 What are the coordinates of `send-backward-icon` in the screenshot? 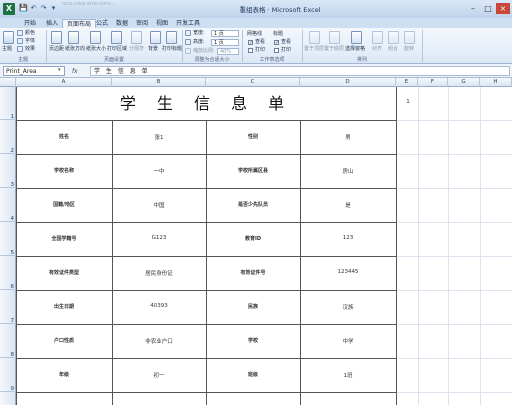 It's located at (334, 37).